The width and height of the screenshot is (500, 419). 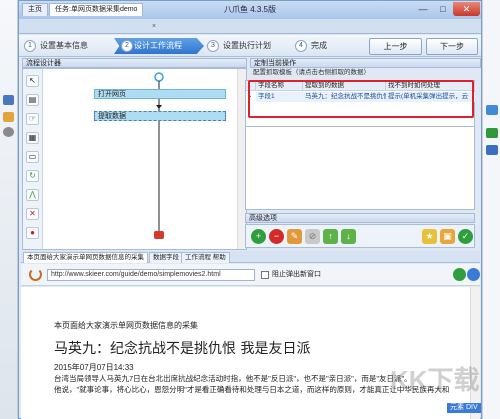 What do you see at coordinates (443, 9) in the screenshot?
I see `maximize-button: □` at bounding box center [443, 9].